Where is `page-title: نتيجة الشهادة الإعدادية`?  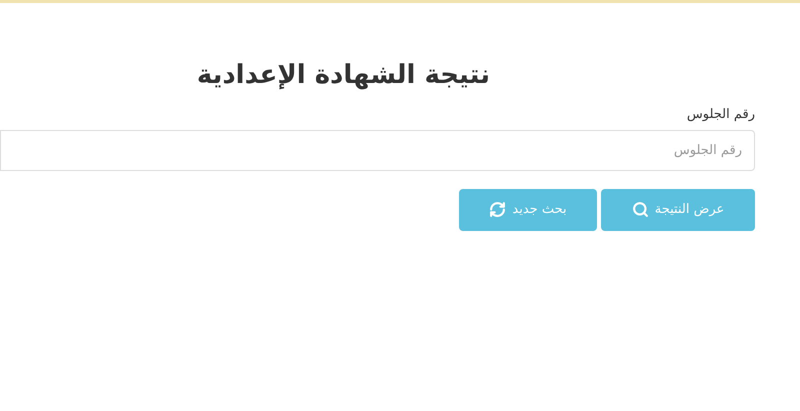
page-title: نتيجة الشهادة الإعدادية is located at coordinates (343, 75).